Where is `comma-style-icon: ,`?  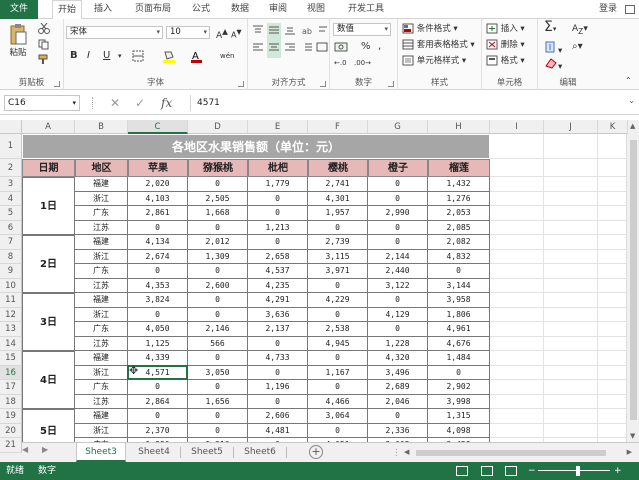
comma-style-icon: , is located at coordinates (379, 47).